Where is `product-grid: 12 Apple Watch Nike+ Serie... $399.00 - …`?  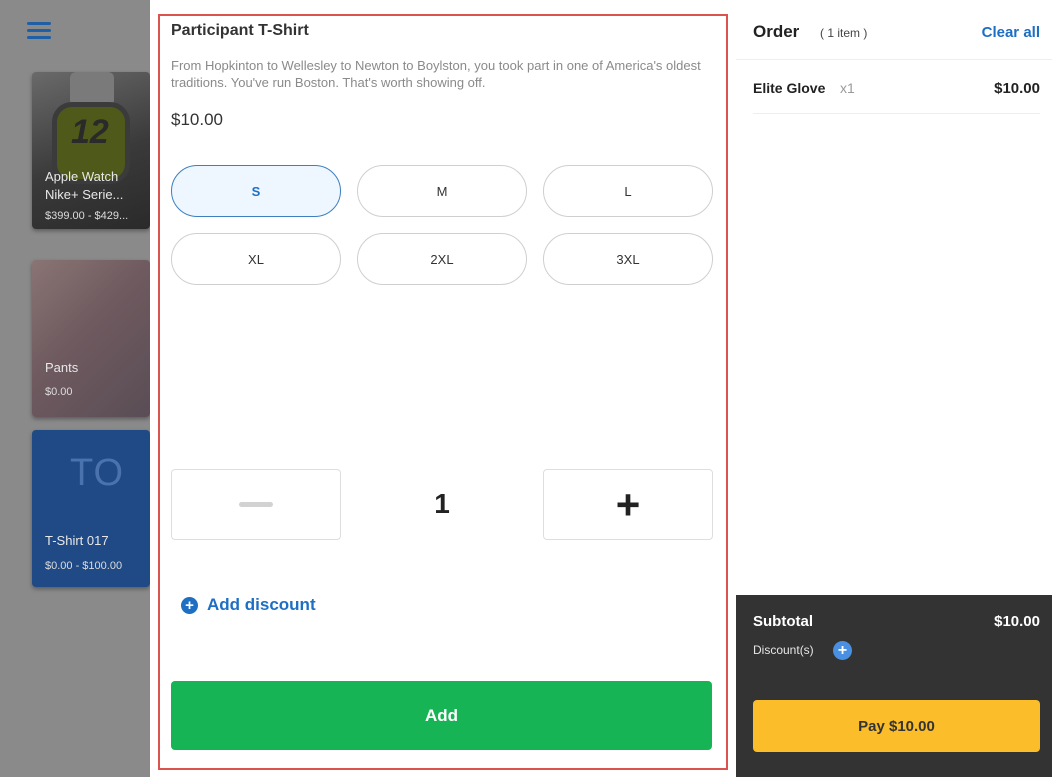
product-grid: 12 Apple Watch Nike+ Serie... $399.00 - … is located at coordinates (75, 388).